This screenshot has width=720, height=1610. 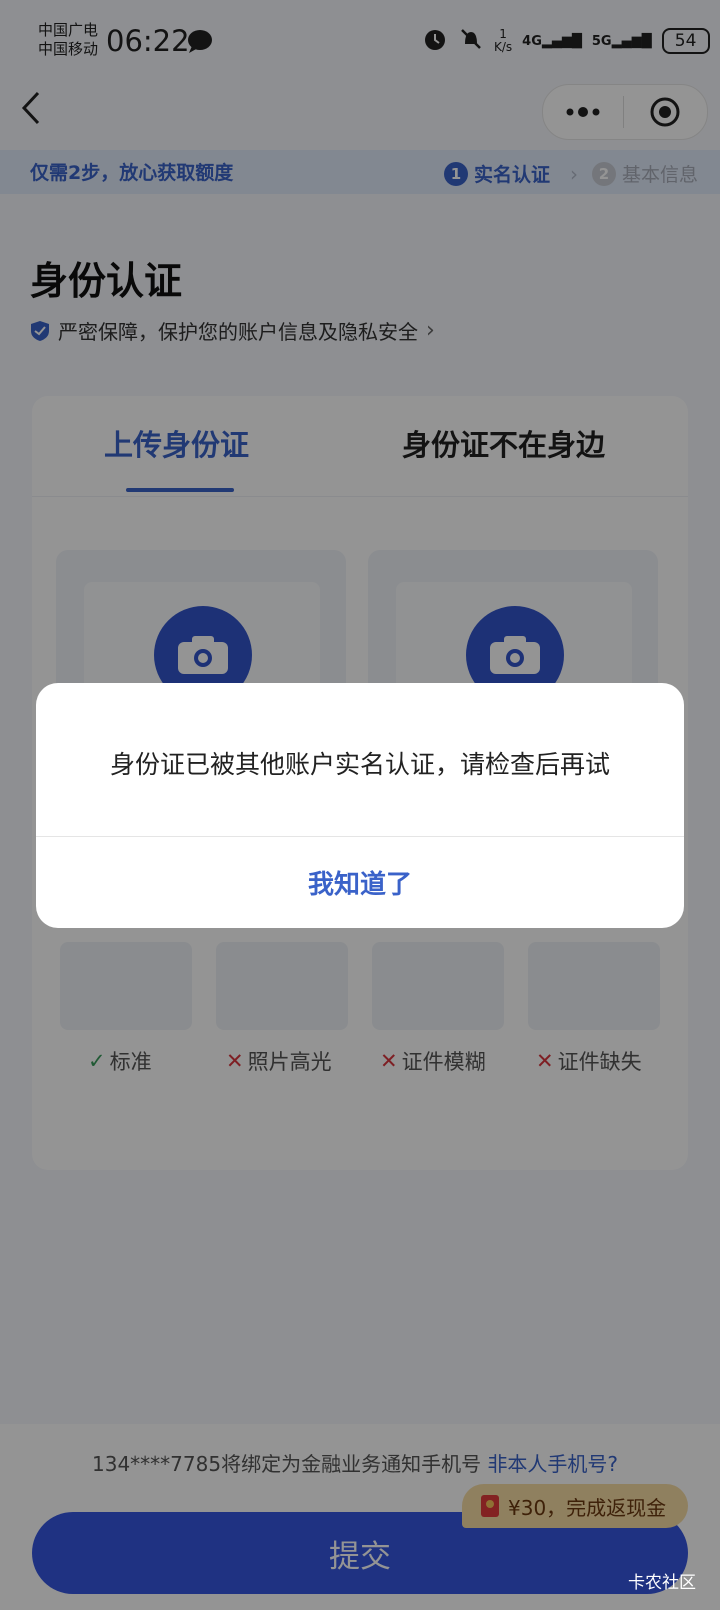 What do you see at coordinates (360, 805) in the screenshot?
I see `alert-dialog: 身份证已被其他账户实名认证，请检查后再试 我知道了` at bounding box center [360, 805].